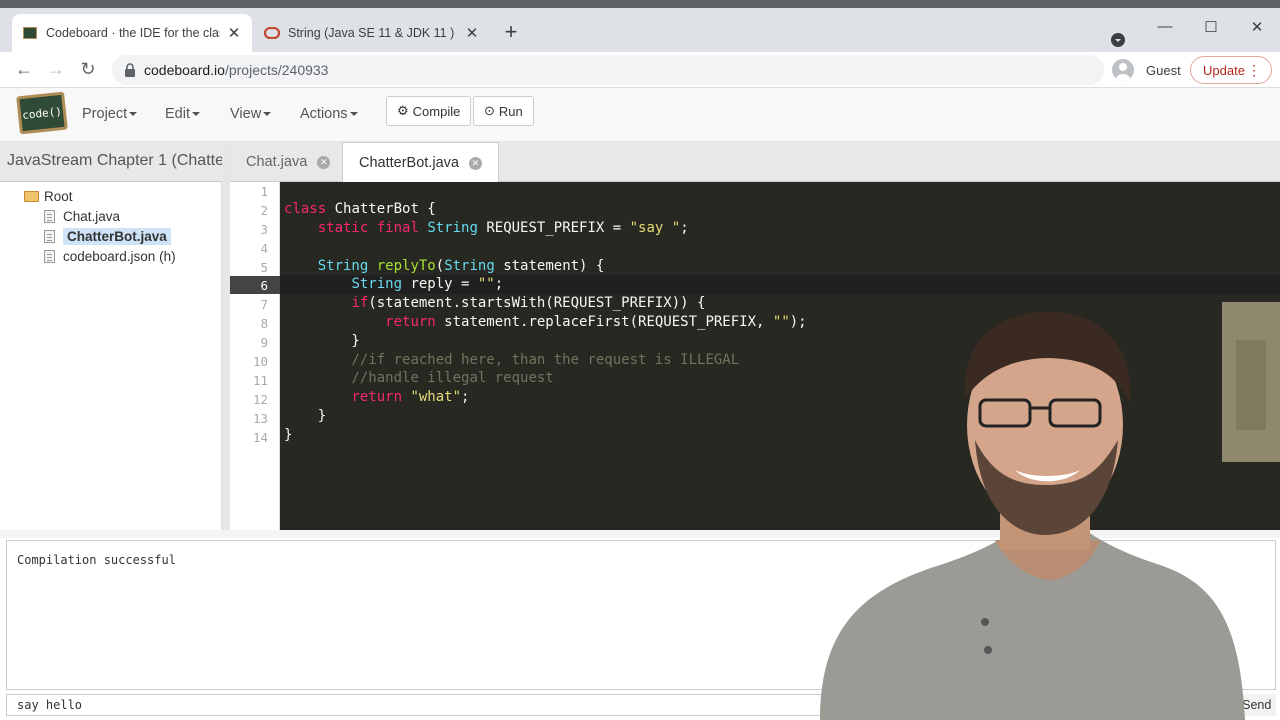 This screenshot has height=720, width=1280. I want to click on window-close-icon: ✕, so click(1257, 31).